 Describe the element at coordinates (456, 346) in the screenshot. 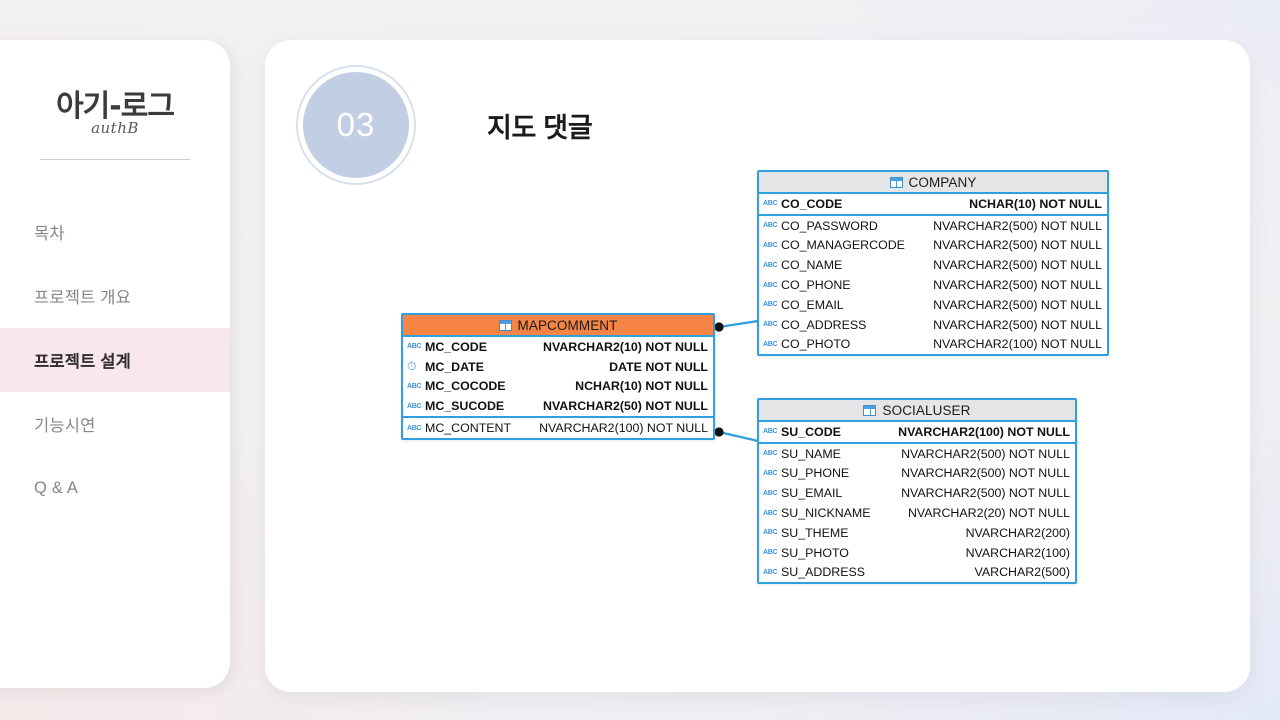

I see `column-name: MC_CODE` at that location.